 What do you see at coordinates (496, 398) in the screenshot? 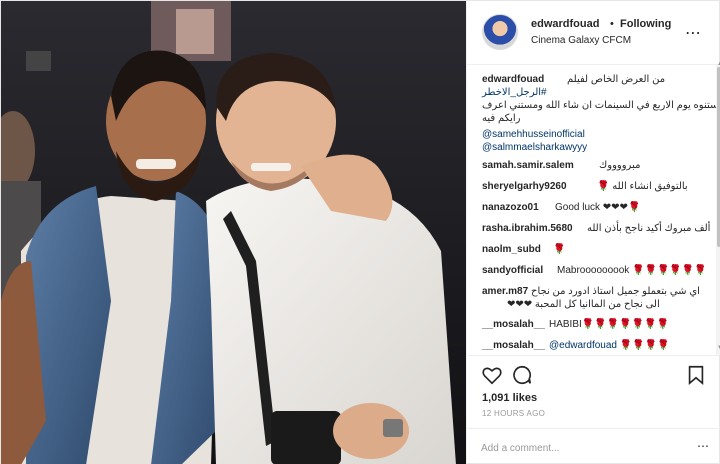
I see `likes-number: 1,091` at bounding box center [496, 398].